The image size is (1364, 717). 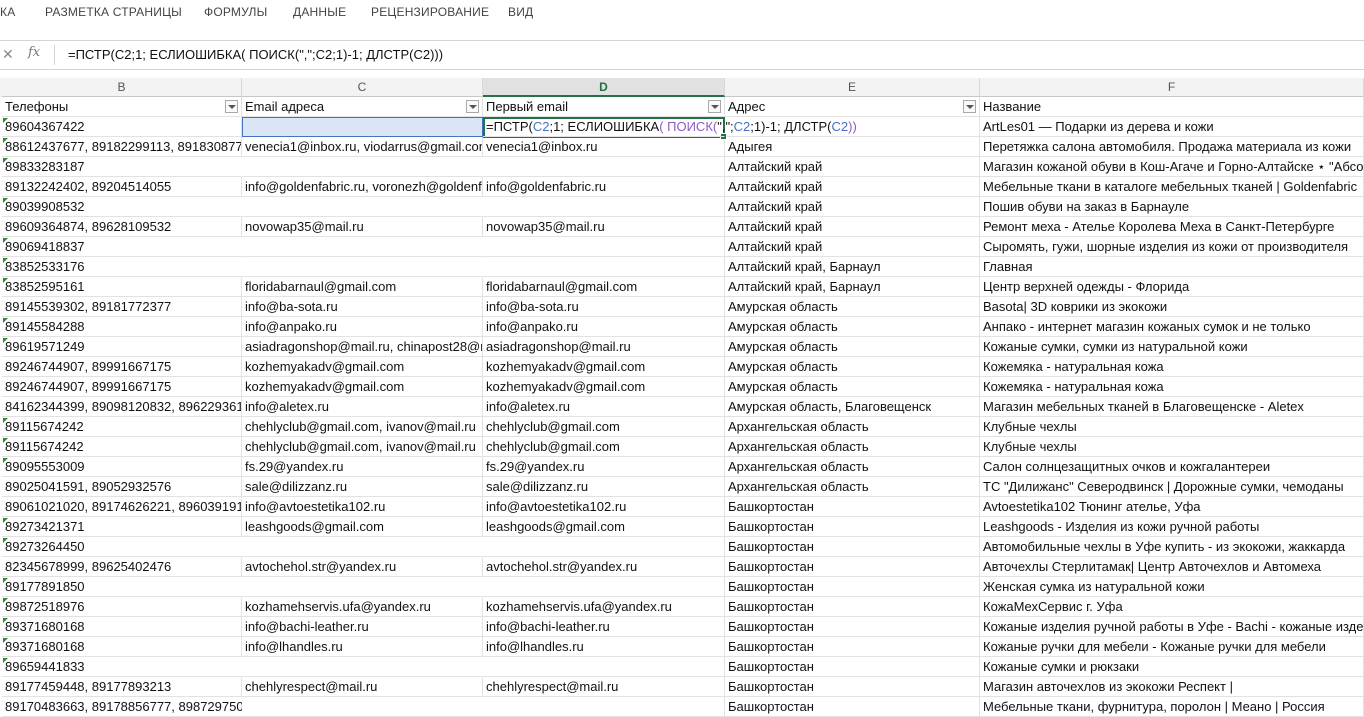 What do you see at coordinates (362, 427) in the screenshot?
I see `cell-emails: chehlyclub@gmail.com, ivanov@mail.ru` at bounding box center [362, 427].